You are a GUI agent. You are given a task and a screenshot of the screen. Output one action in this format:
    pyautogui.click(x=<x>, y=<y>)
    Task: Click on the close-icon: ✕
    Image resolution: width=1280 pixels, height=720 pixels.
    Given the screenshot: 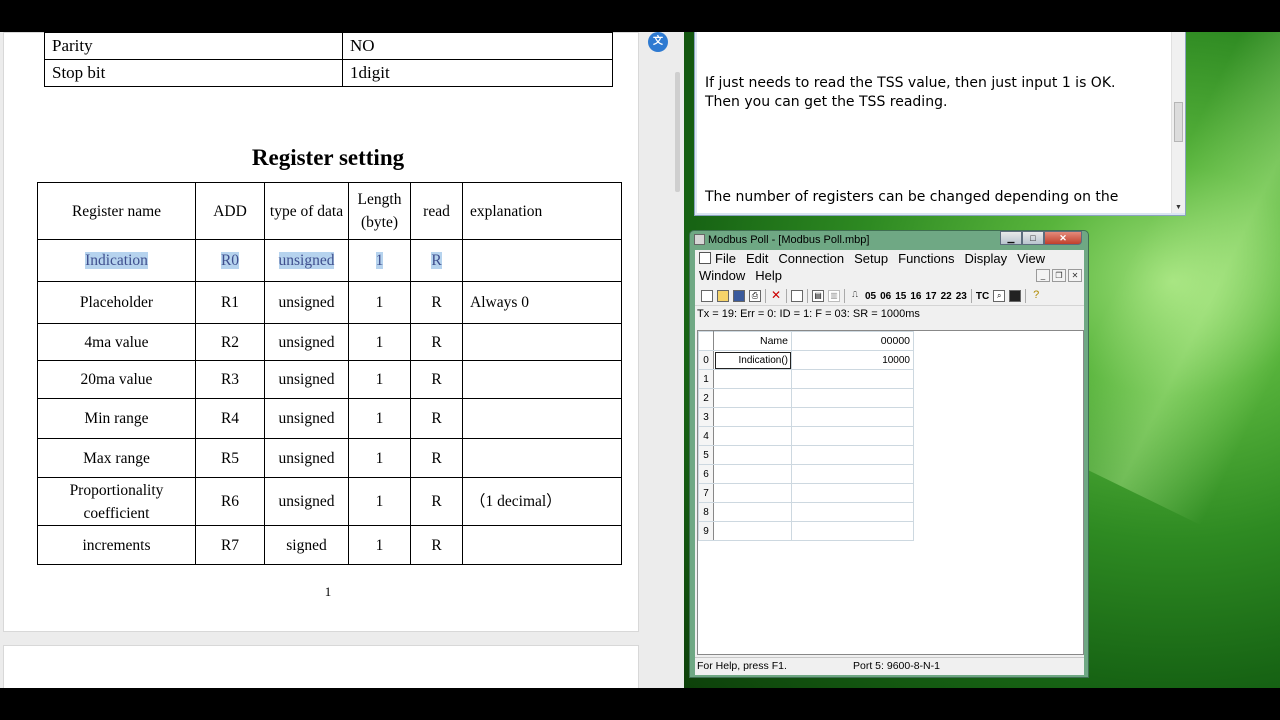 What is the action you would take?
    pyautogui.click(x=1063, y=238)
    